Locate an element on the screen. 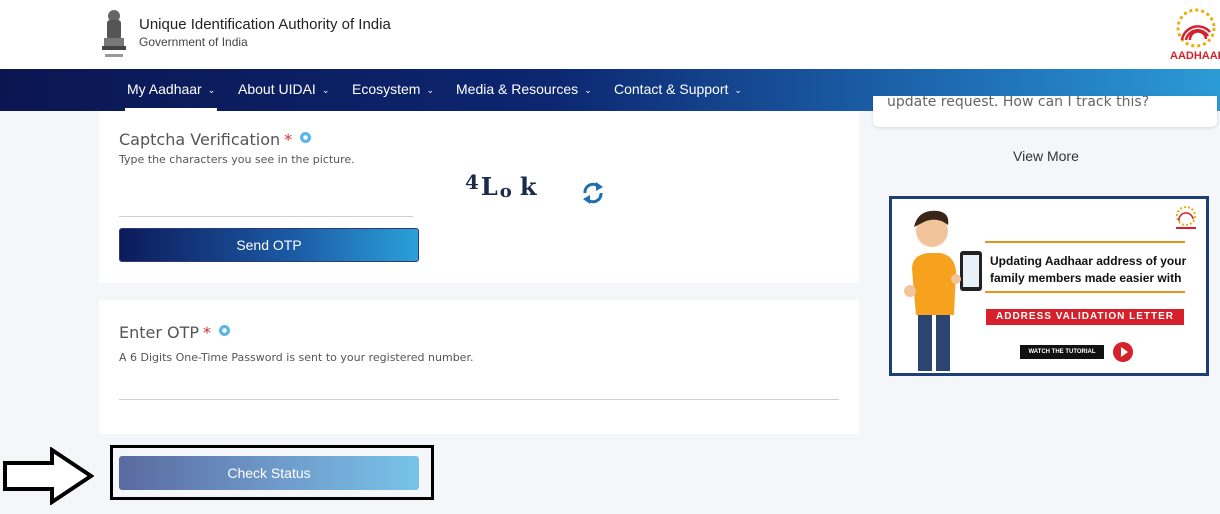 The height and width of the screenshot is (514, 1220). captcha-title: Captcha Verification * is located at coordinates (215, 139).